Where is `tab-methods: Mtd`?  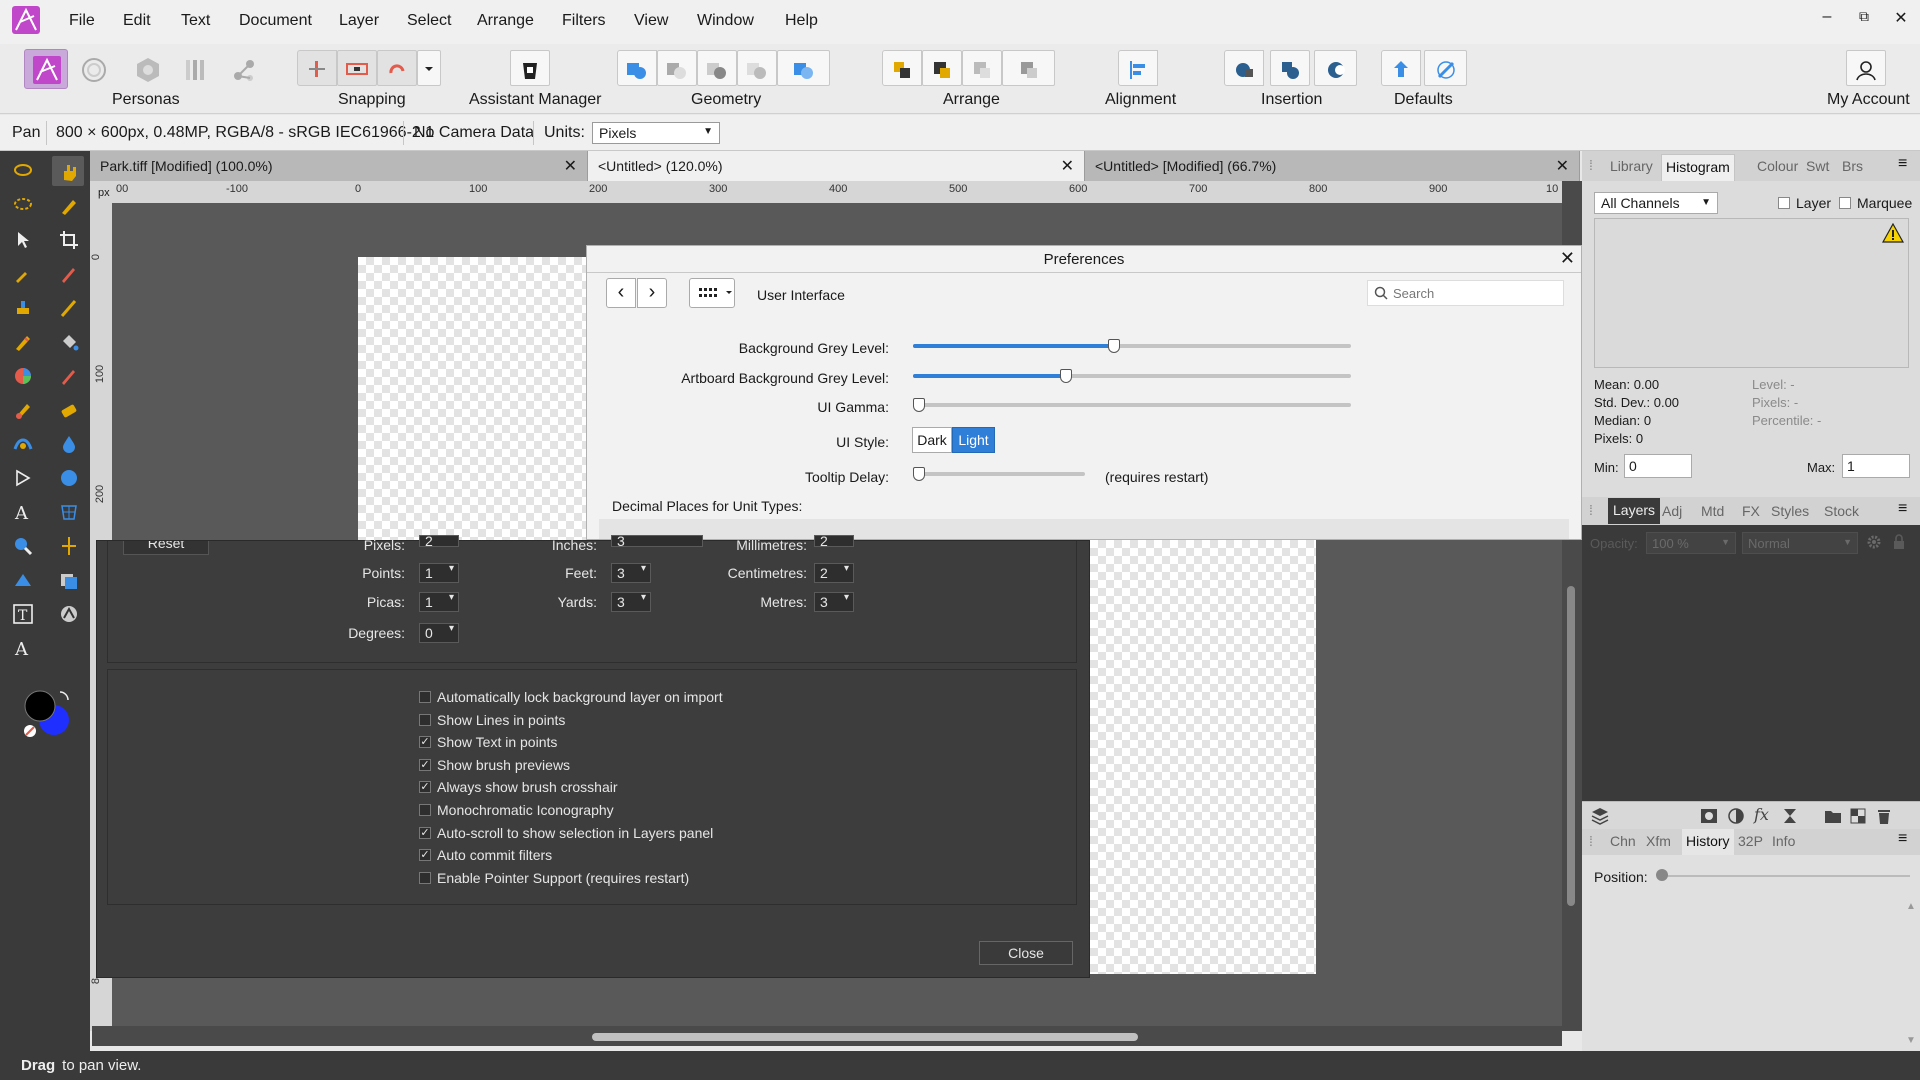 tab-methods: Mtd is located at coordinates (1712, 511).